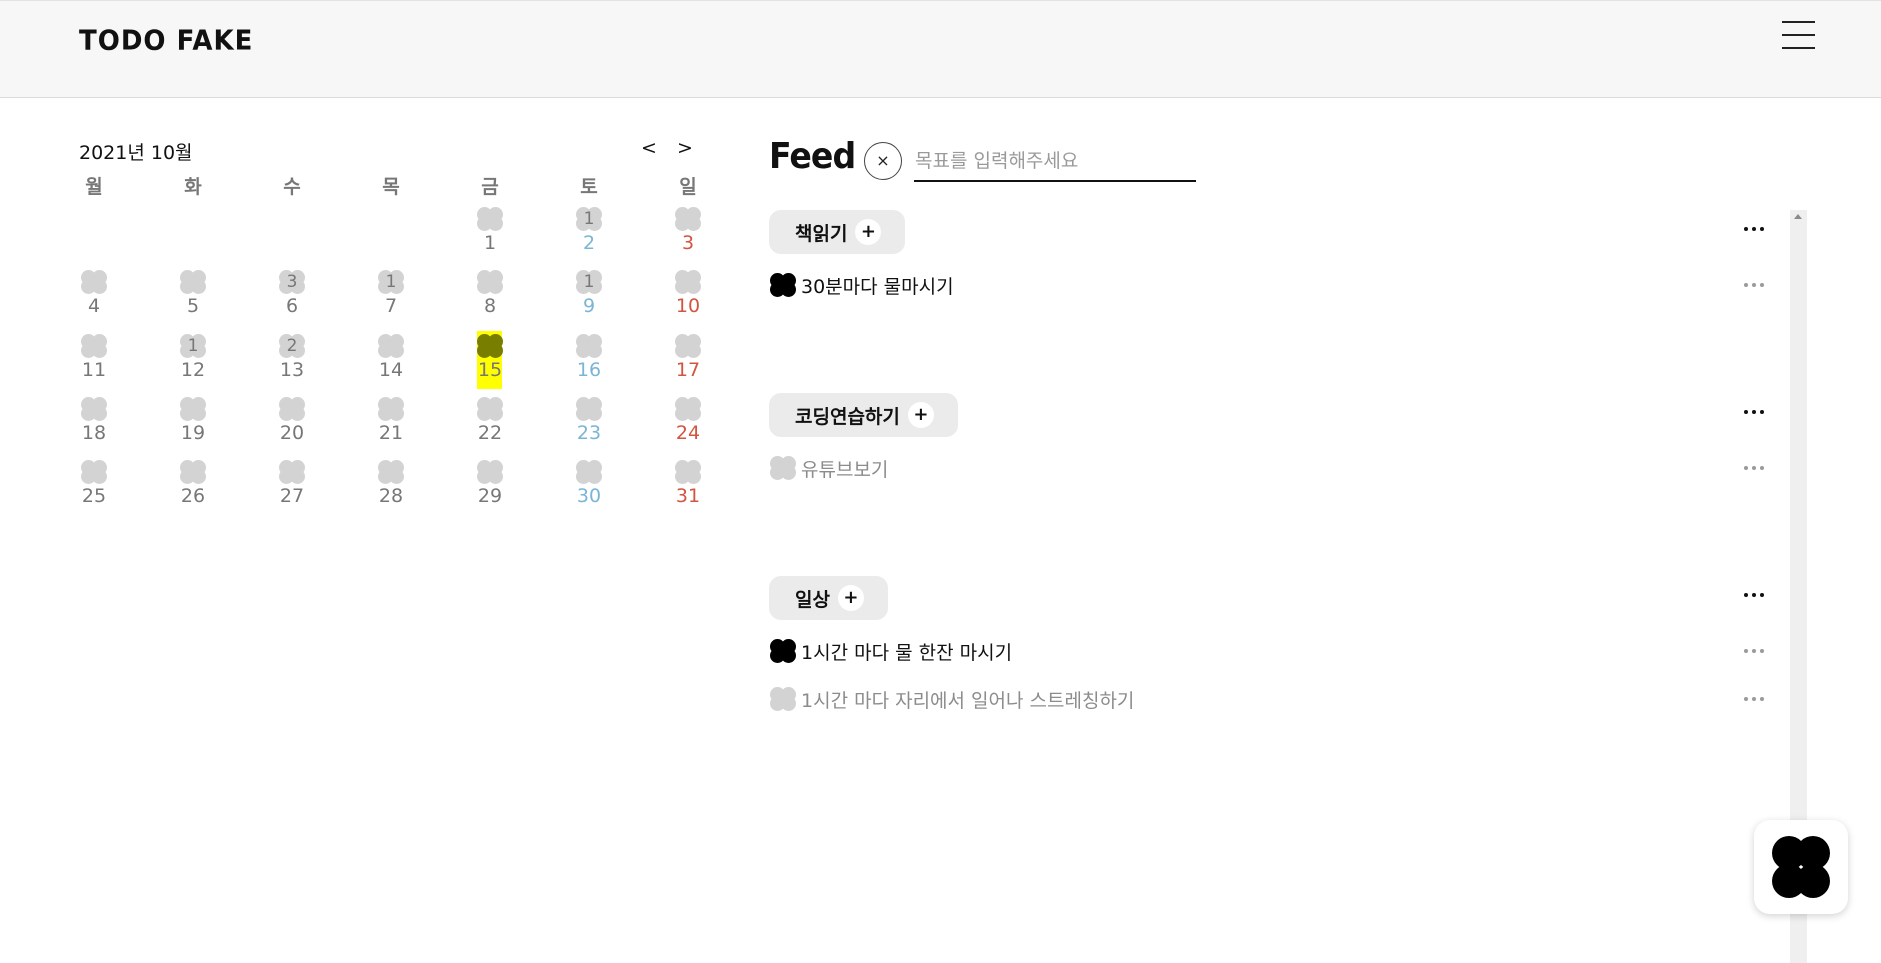 The image size is (1881, 963). I want to click on prev-month-button: <, so click(649, 148).